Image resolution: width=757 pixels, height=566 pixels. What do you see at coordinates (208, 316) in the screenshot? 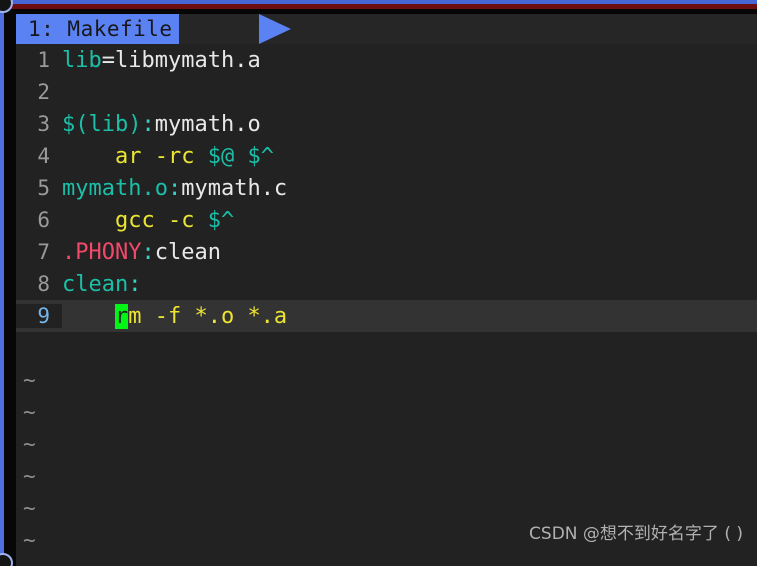
I see `code-token: m -f *.o *.a` at bounding box center [208, 316].